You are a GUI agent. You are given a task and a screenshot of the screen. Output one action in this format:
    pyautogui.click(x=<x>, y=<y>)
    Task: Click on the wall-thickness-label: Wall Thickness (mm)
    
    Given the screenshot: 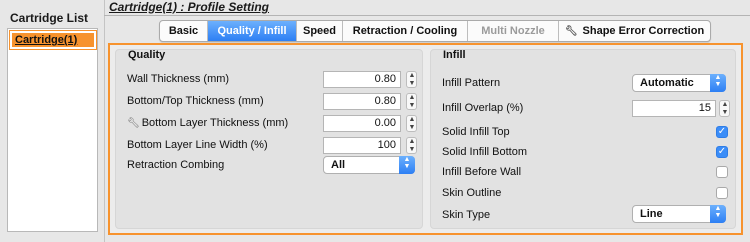 What is the action you would take?
    pyautogui.click(x=178, y=79)
    